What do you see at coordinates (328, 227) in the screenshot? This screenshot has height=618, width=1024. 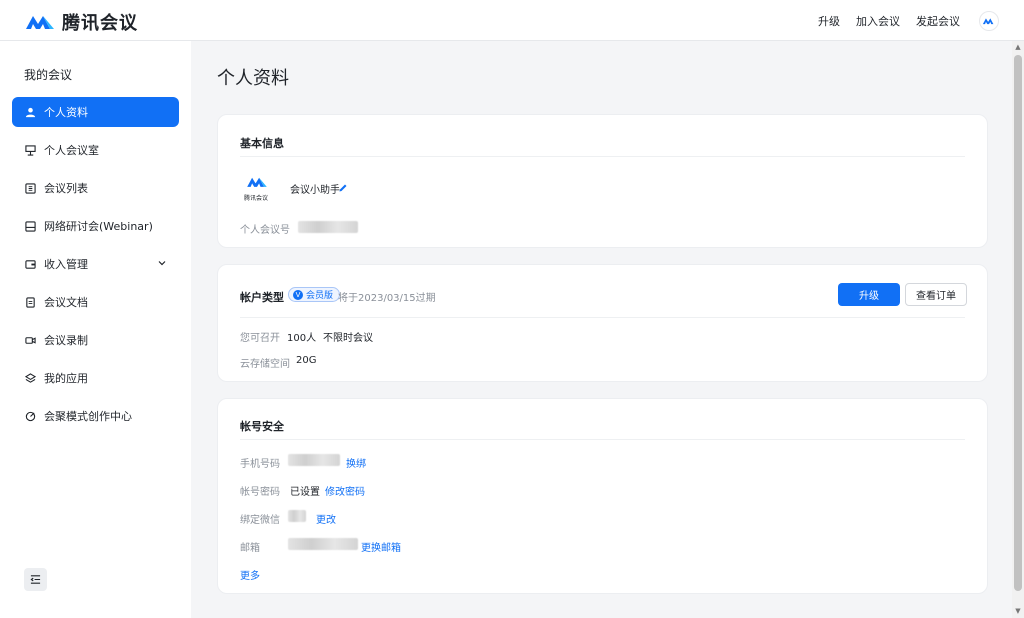 I see `meeting-id-redacted` at bounding box center [328, 227].